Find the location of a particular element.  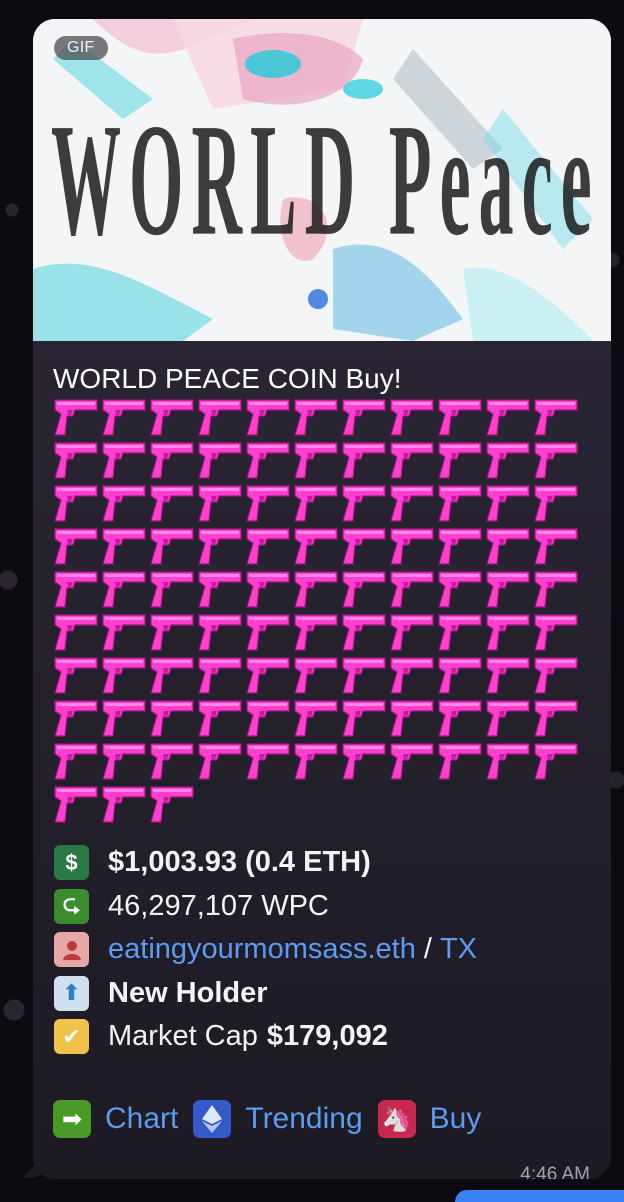

holder-text: New Holder is located at coordinates (188, 992).